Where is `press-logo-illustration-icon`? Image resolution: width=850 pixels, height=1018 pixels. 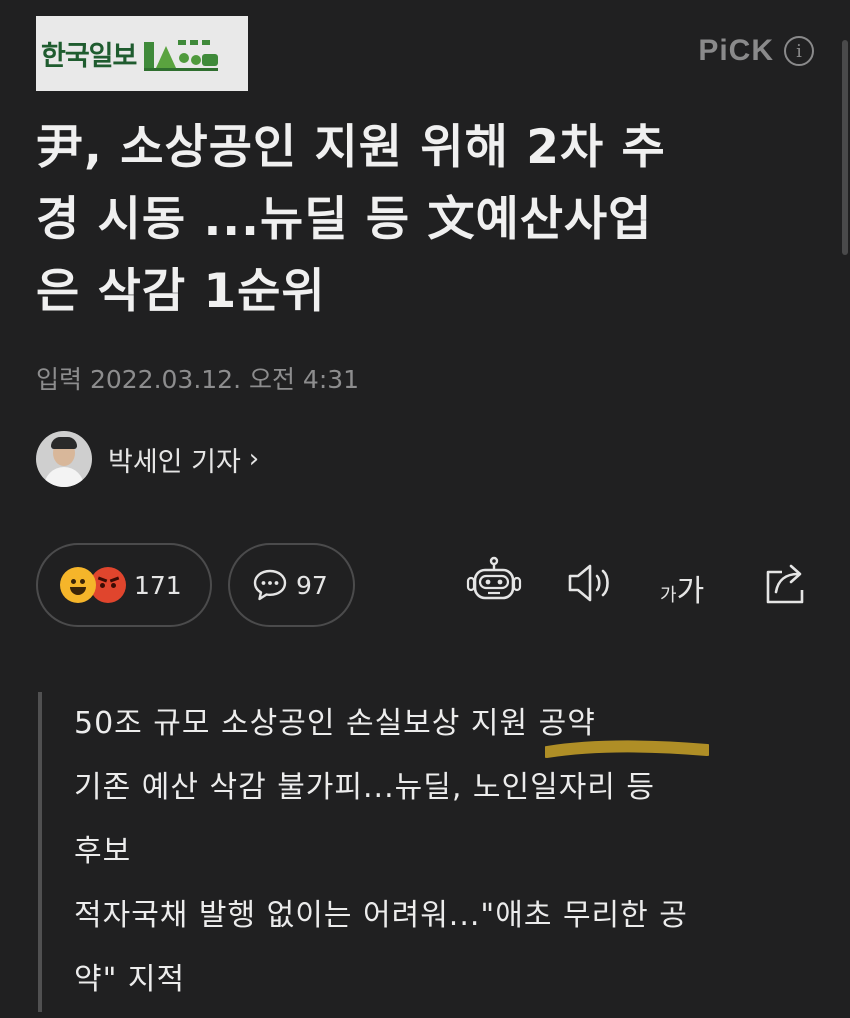
press-logo-illustration-icon is located at coordinates (181, 55).